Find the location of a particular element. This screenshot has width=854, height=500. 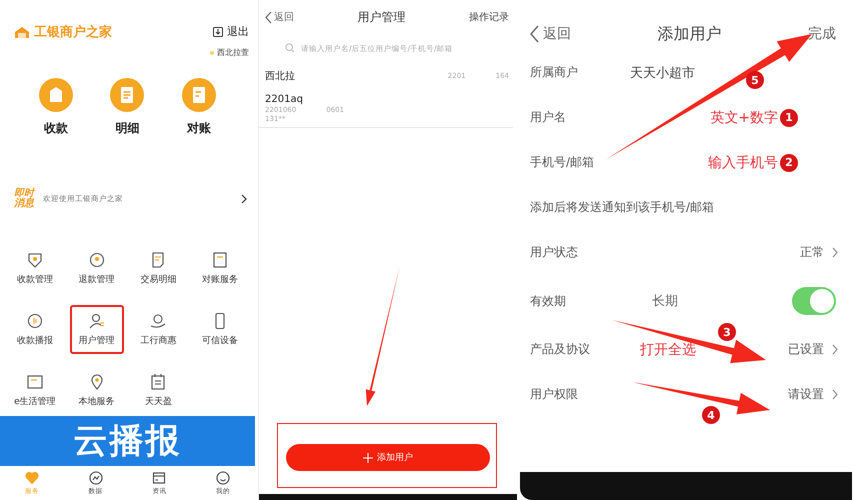

service-item: 退款管理 is located at coordinates (97, 268).